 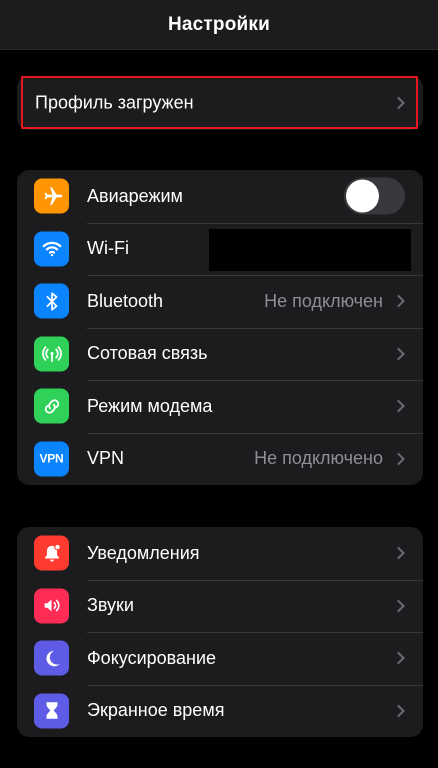 What do you see at coordinates (106, 458) in the screenshot?
I see `vpn-label: VPN` at bounding box center [106, 458].